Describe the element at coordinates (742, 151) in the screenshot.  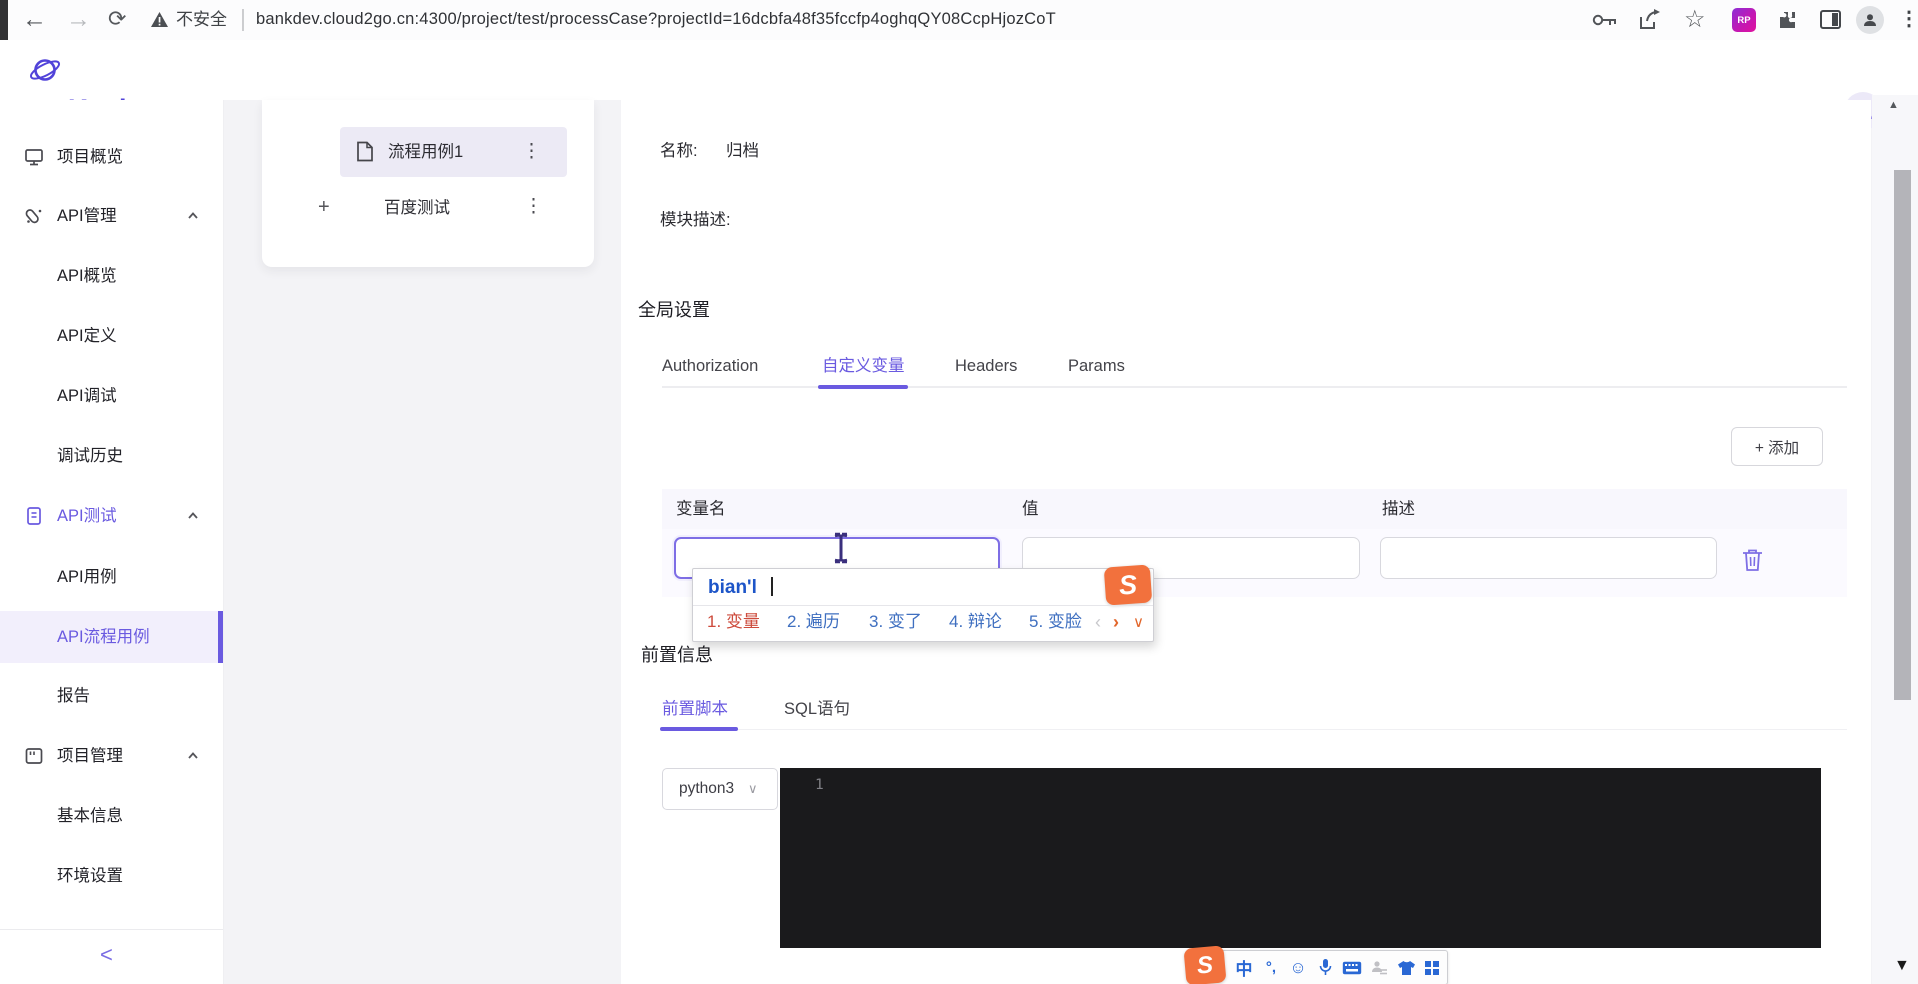
I see `name-value: 归档` at that location.